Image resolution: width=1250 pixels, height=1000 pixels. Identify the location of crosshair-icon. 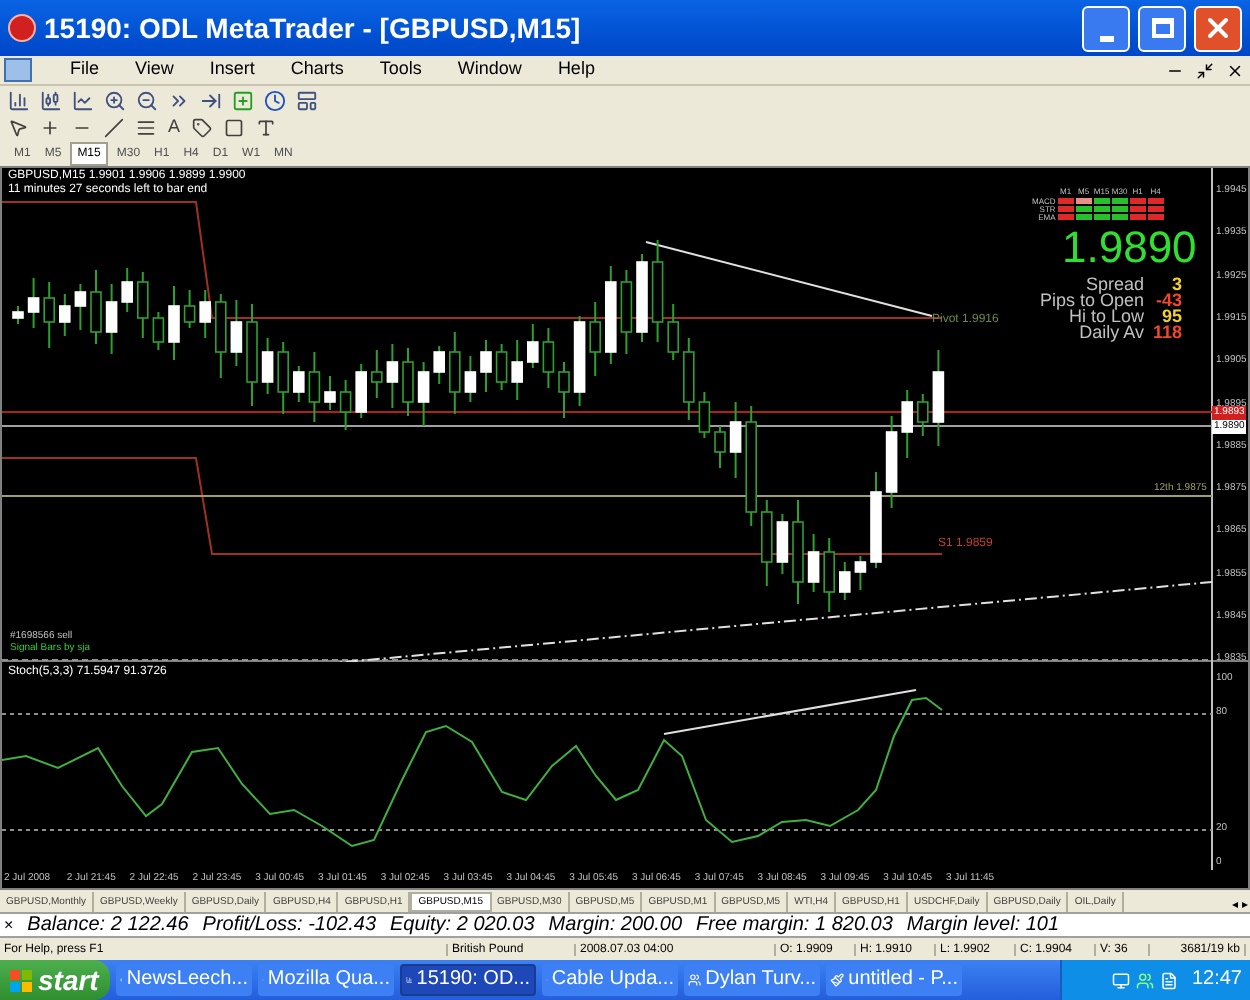
(50, 127).